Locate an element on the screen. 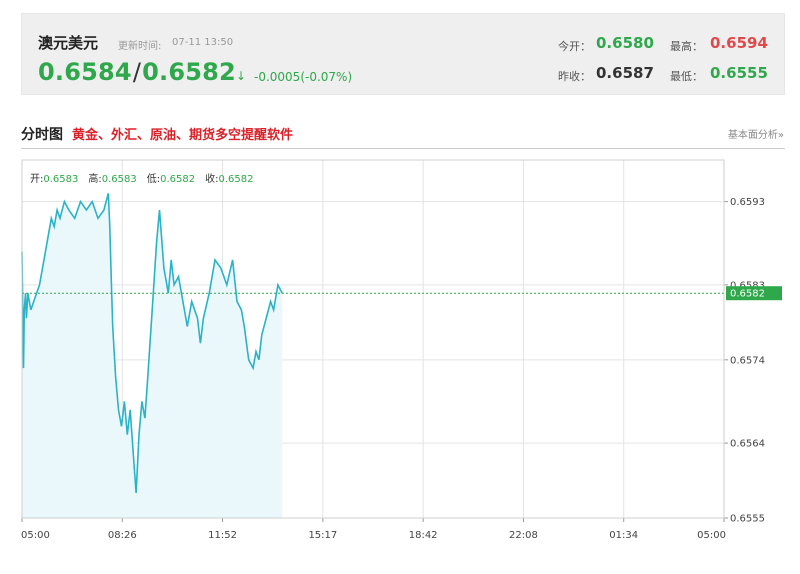  x-tick-label: 18:42 is located at coordinates (423, 535).